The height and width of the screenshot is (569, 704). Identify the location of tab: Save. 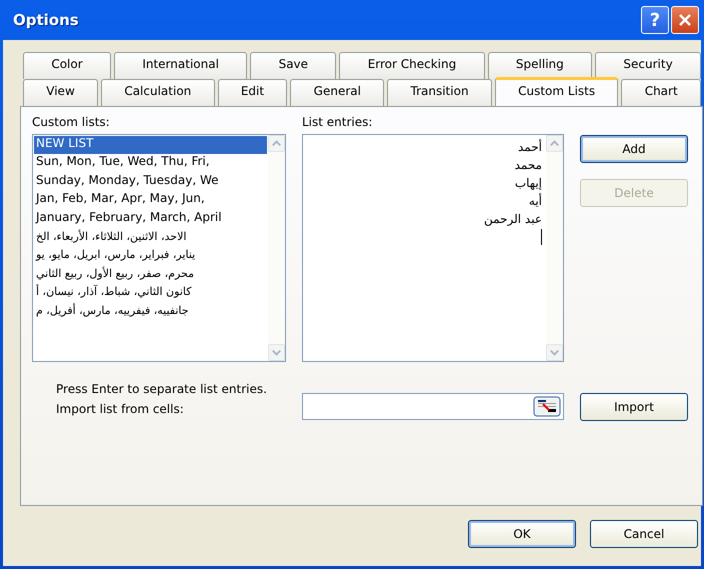
(293, 65).